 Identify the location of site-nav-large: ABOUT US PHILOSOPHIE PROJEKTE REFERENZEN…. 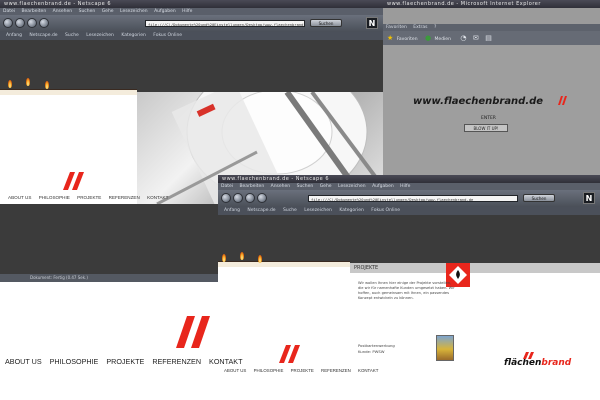
(126, 361).